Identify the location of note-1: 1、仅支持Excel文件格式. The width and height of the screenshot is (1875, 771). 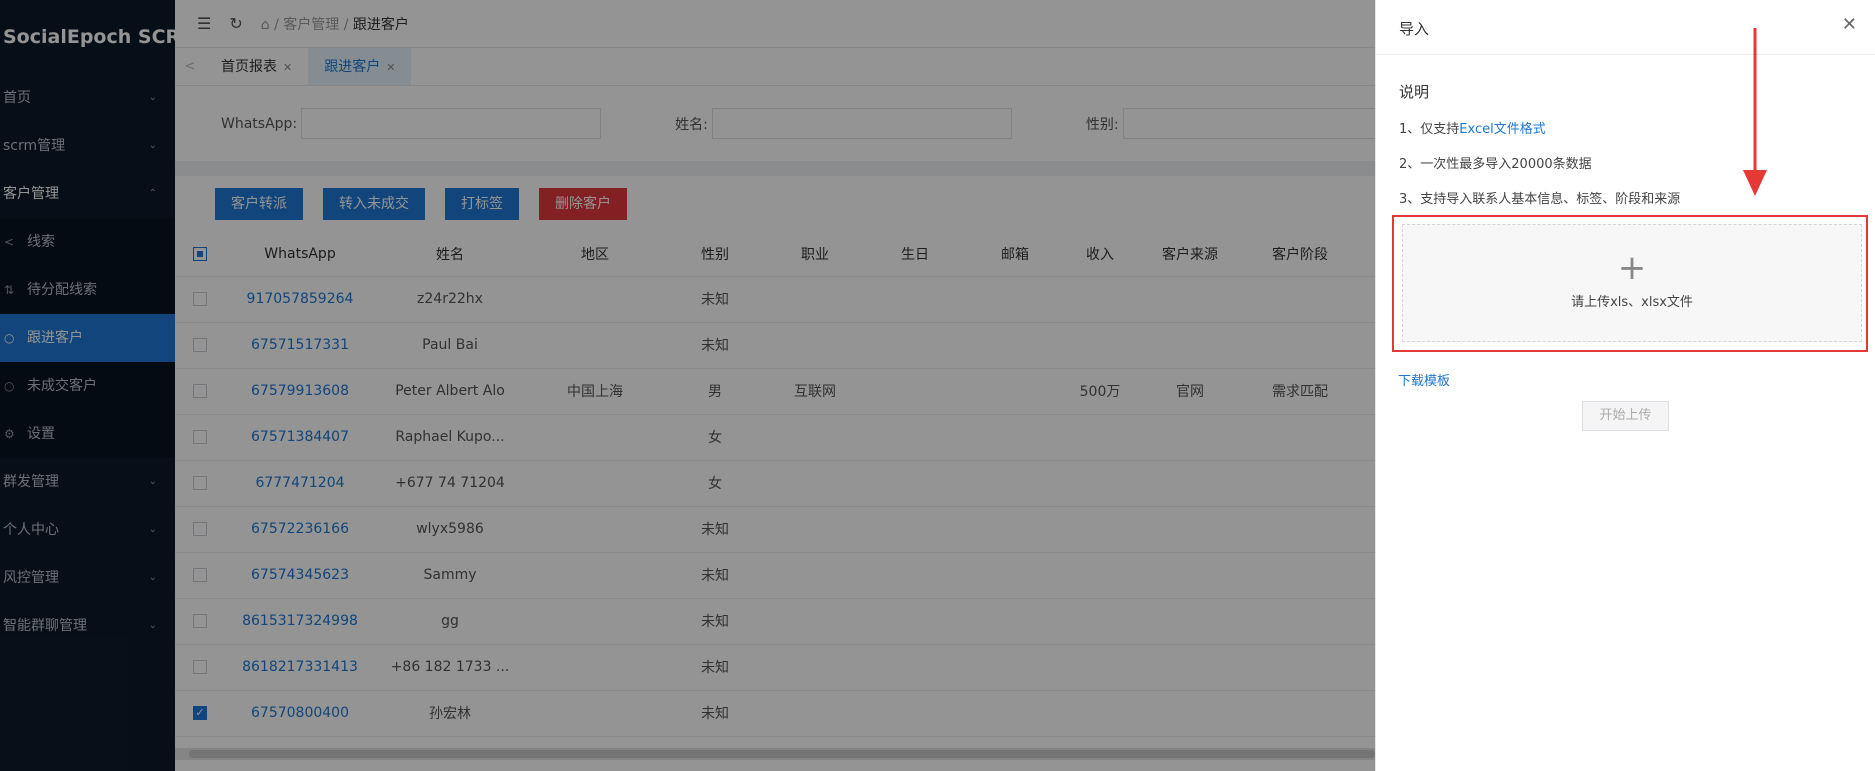
(1472, 129).